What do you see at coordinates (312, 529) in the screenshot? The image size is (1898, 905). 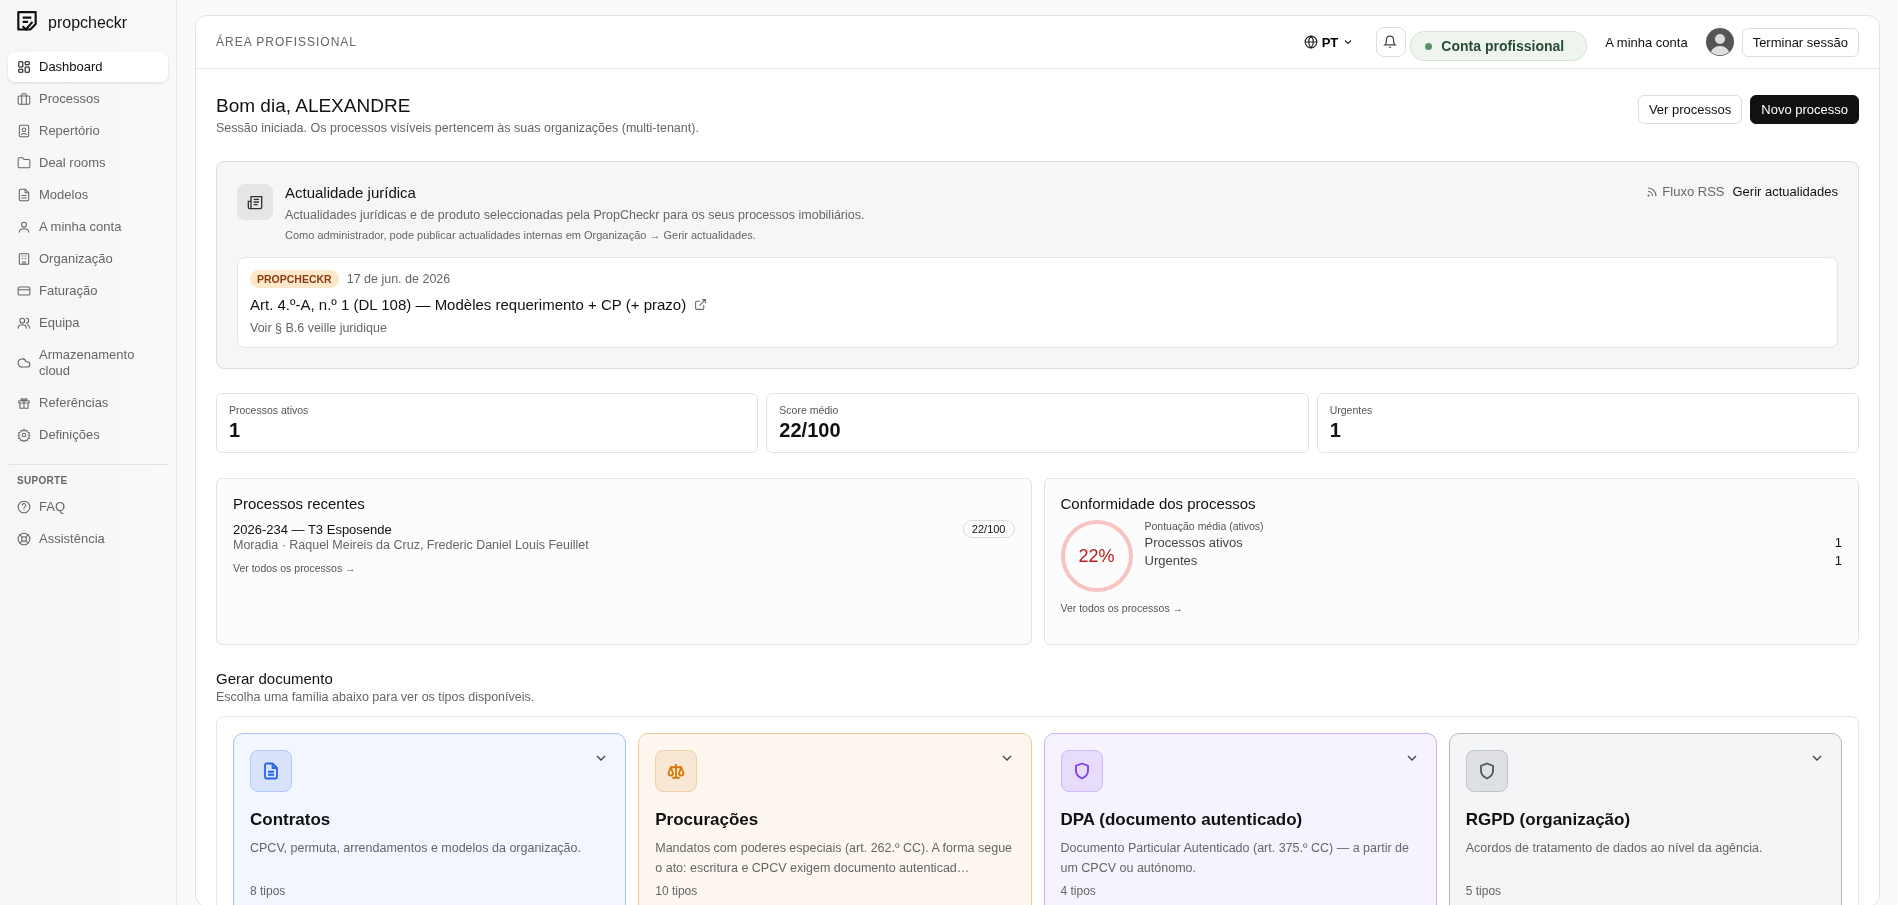 I see `process-link: 2026-234 — T3 Esposende` at bounding box center [312, 529].